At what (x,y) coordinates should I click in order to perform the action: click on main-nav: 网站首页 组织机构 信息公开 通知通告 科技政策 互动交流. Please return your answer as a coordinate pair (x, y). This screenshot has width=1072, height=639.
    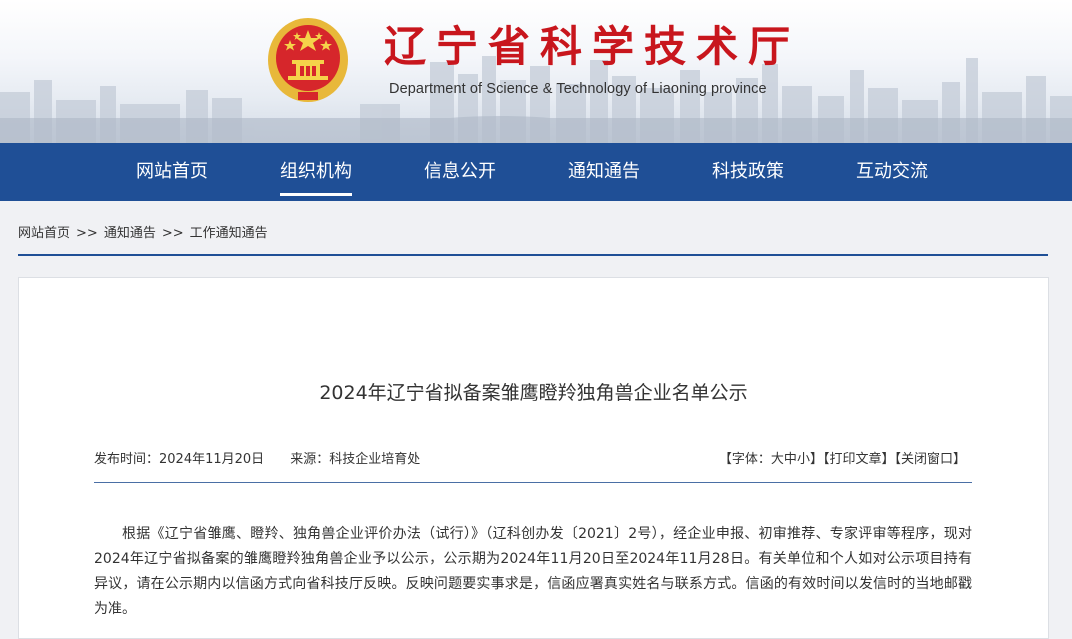
    Looking at the image, I should click on (536, 172).